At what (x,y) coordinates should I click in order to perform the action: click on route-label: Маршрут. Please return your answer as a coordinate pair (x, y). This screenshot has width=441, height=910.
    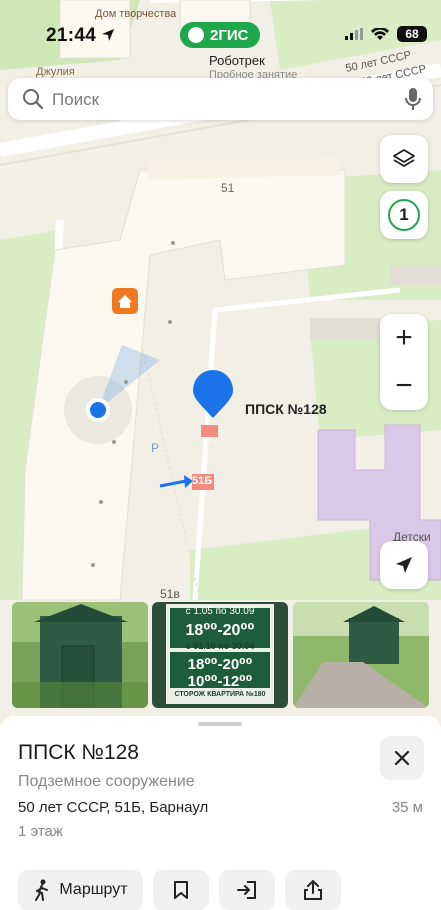
    Looking at the image, I should click on (93, 889).